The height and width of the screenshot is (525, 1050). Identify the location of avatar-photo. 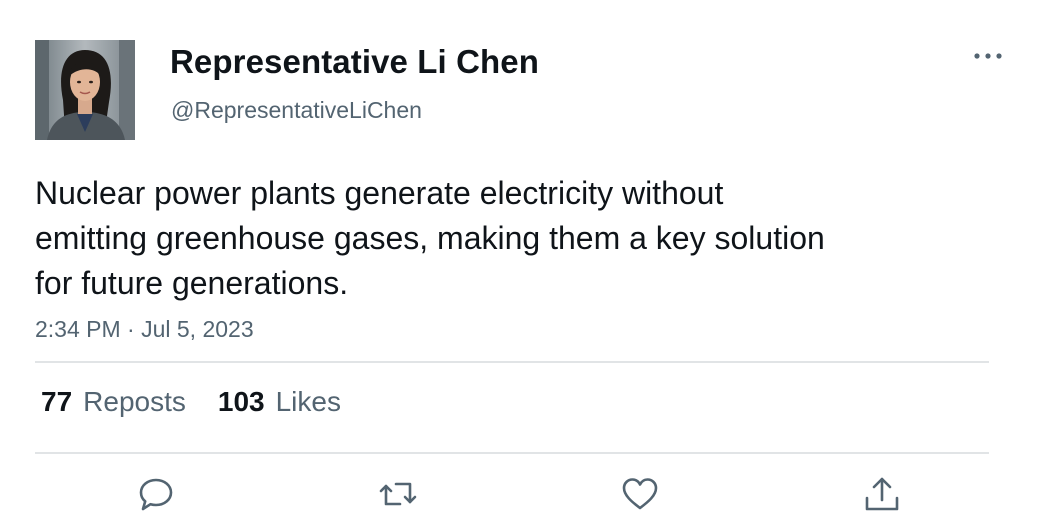
(85, 90).